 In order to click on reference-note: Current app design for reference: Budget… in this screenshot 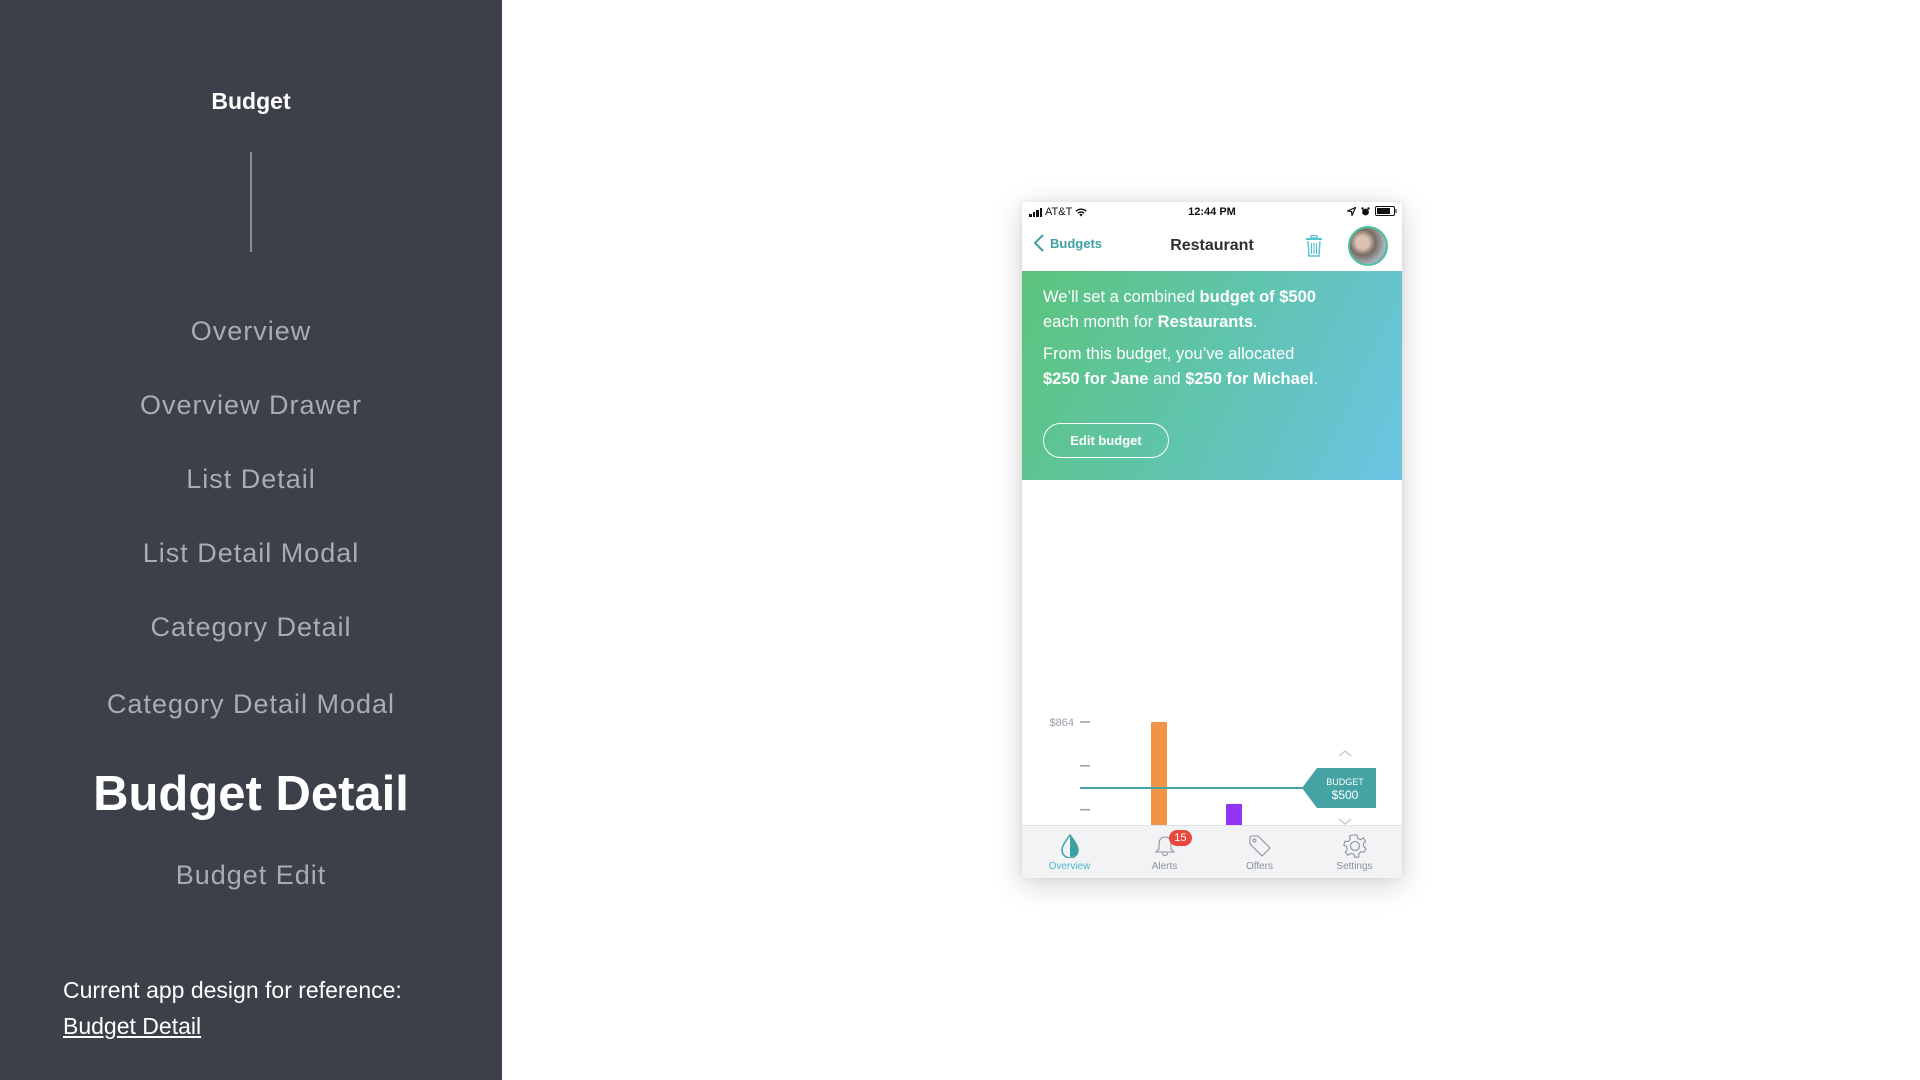, I will do `click(232, 1008)`.